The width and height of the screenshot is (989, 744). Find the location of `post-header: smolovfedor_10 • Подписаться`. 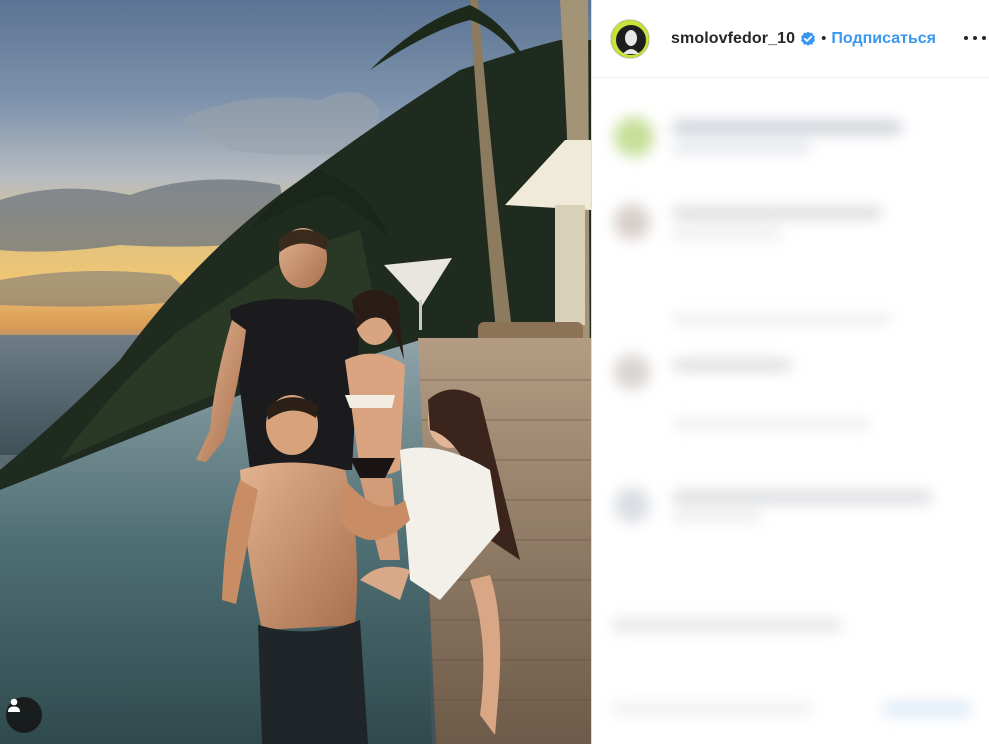

post-header: smolovfedor_10 • Подписаться is located at coordinates (790, 39).